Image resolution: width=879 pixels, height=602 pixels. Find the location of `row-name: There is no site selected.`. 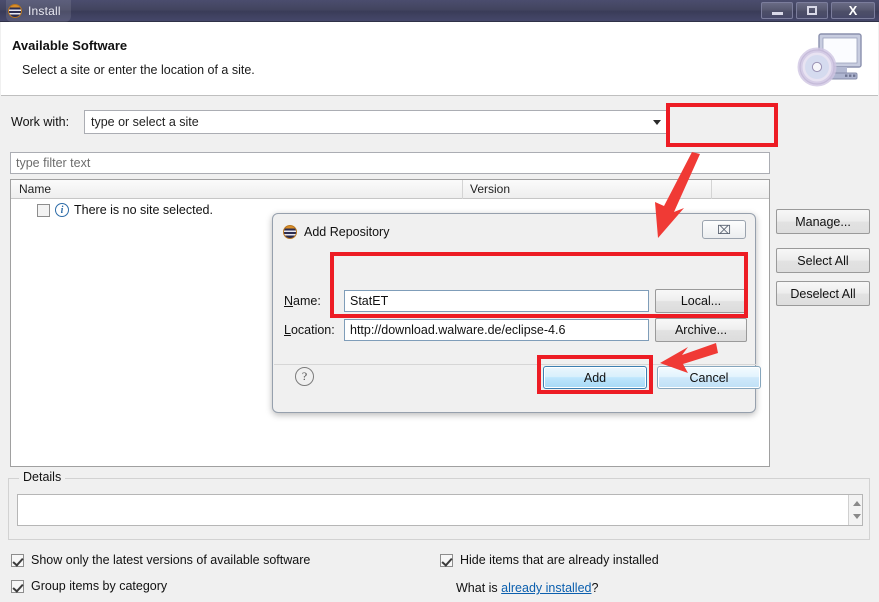

row-name: There is no site selected. is located at coordinates (143, 210).